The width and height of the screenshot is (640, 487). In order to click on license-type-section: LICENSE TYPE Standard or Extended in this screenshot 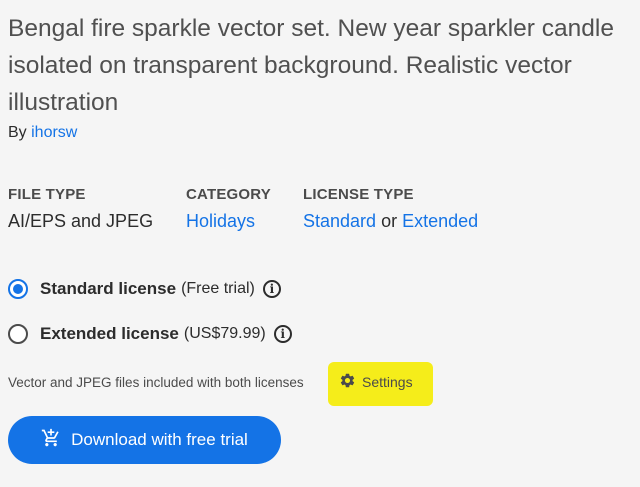, I will do `click(390, 209)`.